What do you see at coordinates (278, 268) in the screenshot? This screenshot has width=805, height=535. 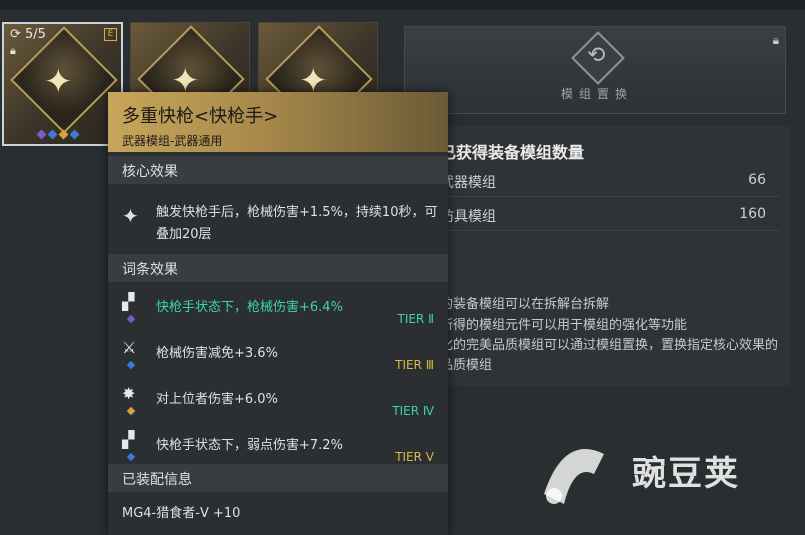 I see `section-affix: 词条效果` at bounding box center [278, 268].